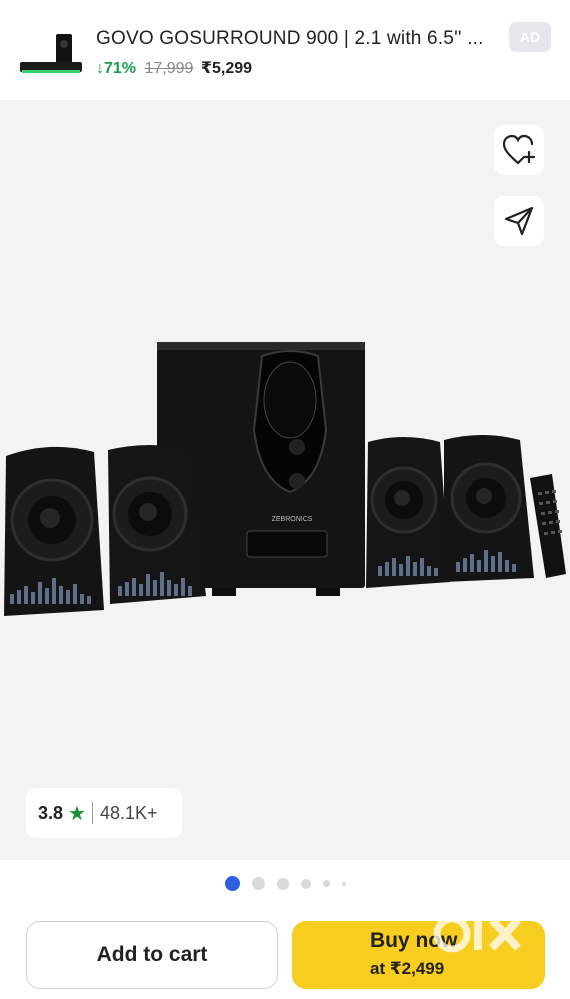 The image size is (570, 999). What do you see at coordinates (128, 812) in the screenshot?
I see `rating-count: 48.1K+` at bounding box center [128, 812].